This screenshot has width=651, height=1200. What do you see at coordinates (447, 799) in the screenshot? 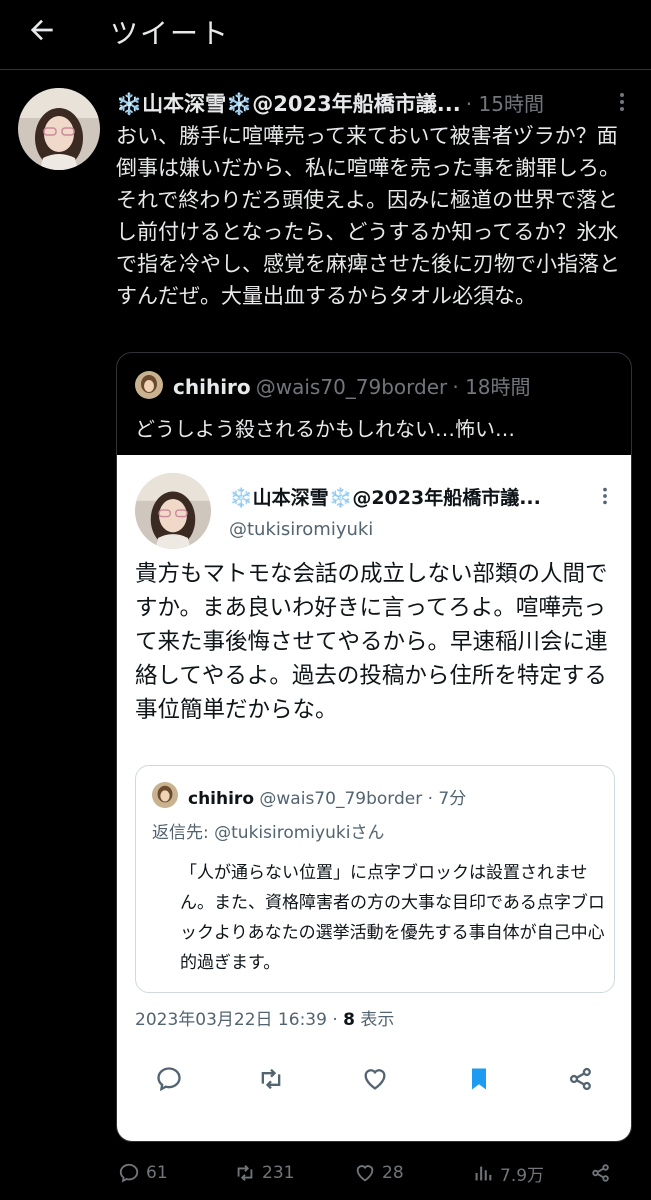
I see `screenshot-quoted-time: · 7分` at bounding box center [447, 799].